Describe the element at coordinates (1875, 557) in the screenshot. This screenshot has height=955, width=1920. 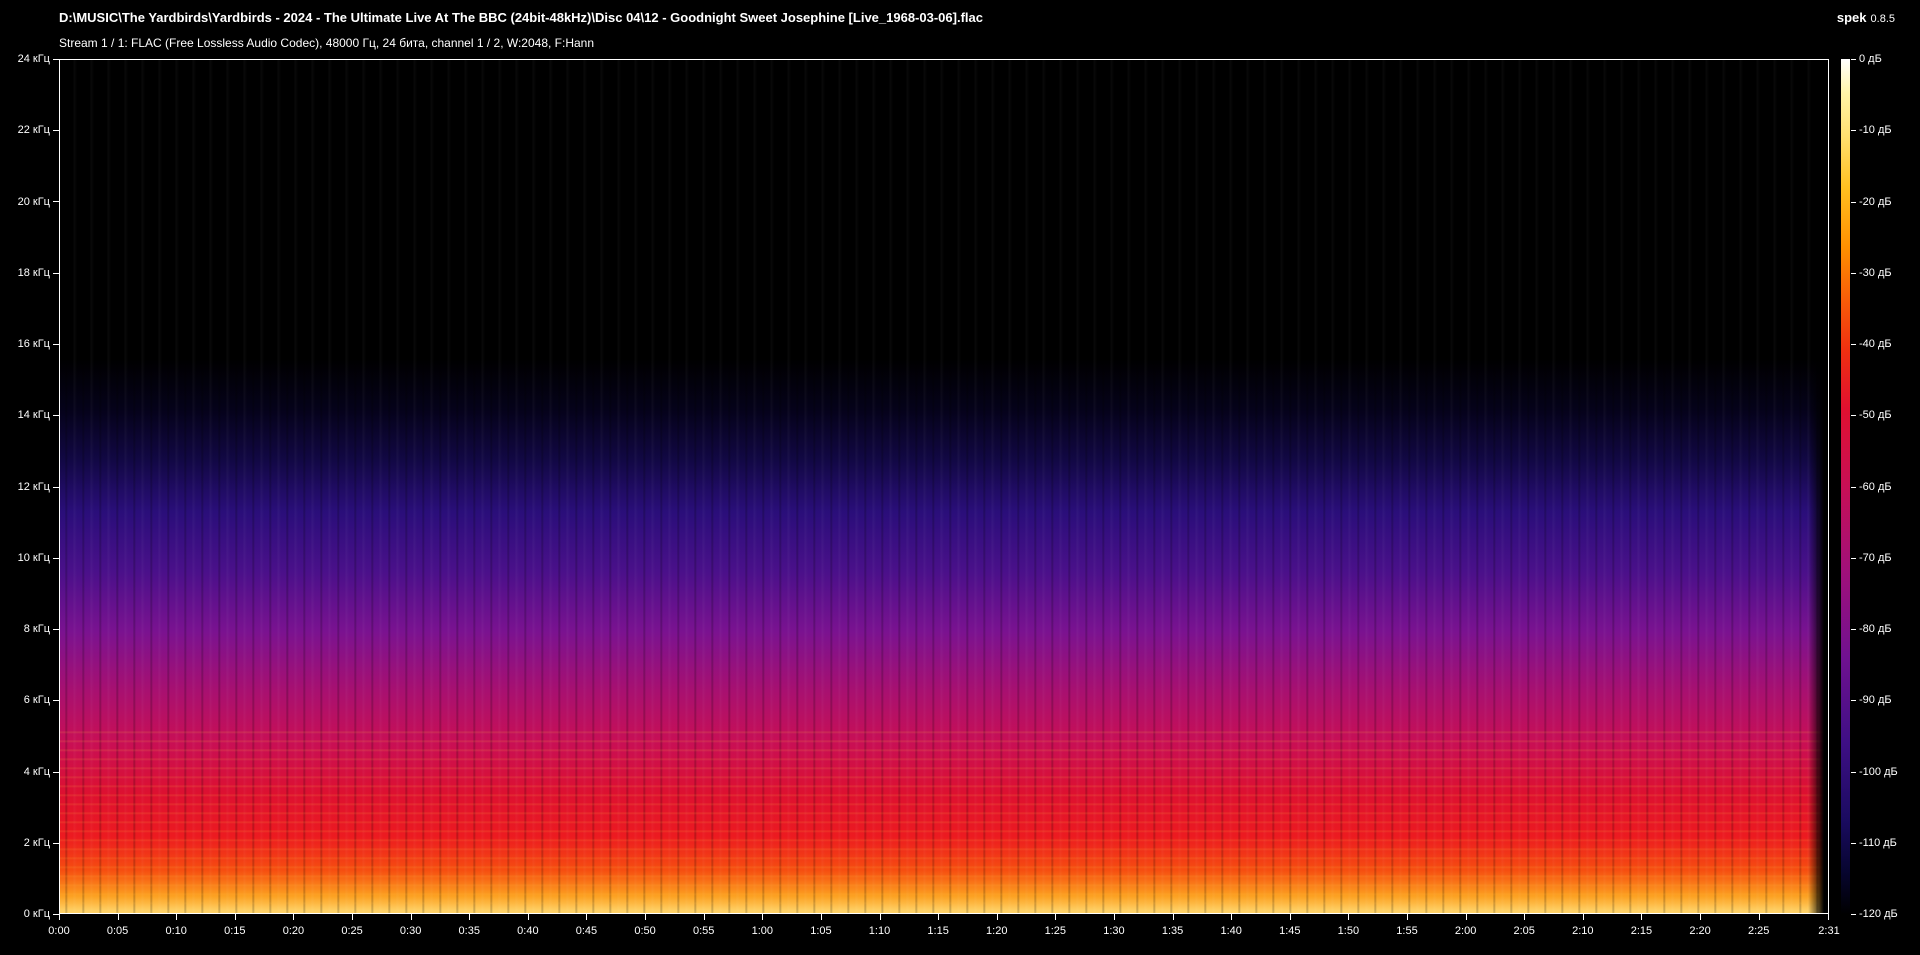
I see `db-tick-label: -70 дБ` at that location.